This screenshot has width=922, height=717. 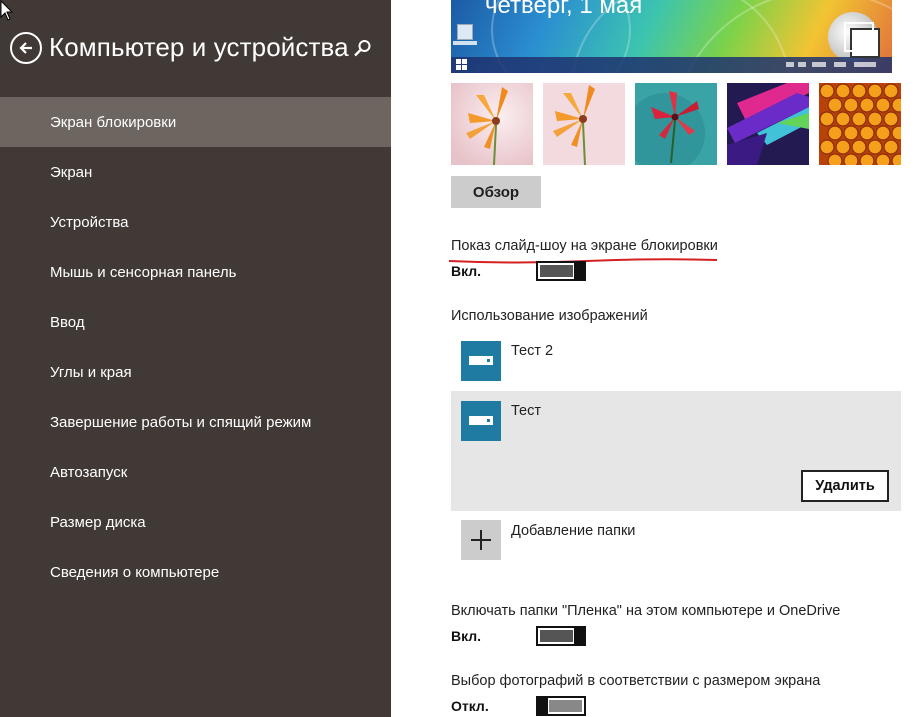 I want to click on back-button, so click(x=26, y=48).